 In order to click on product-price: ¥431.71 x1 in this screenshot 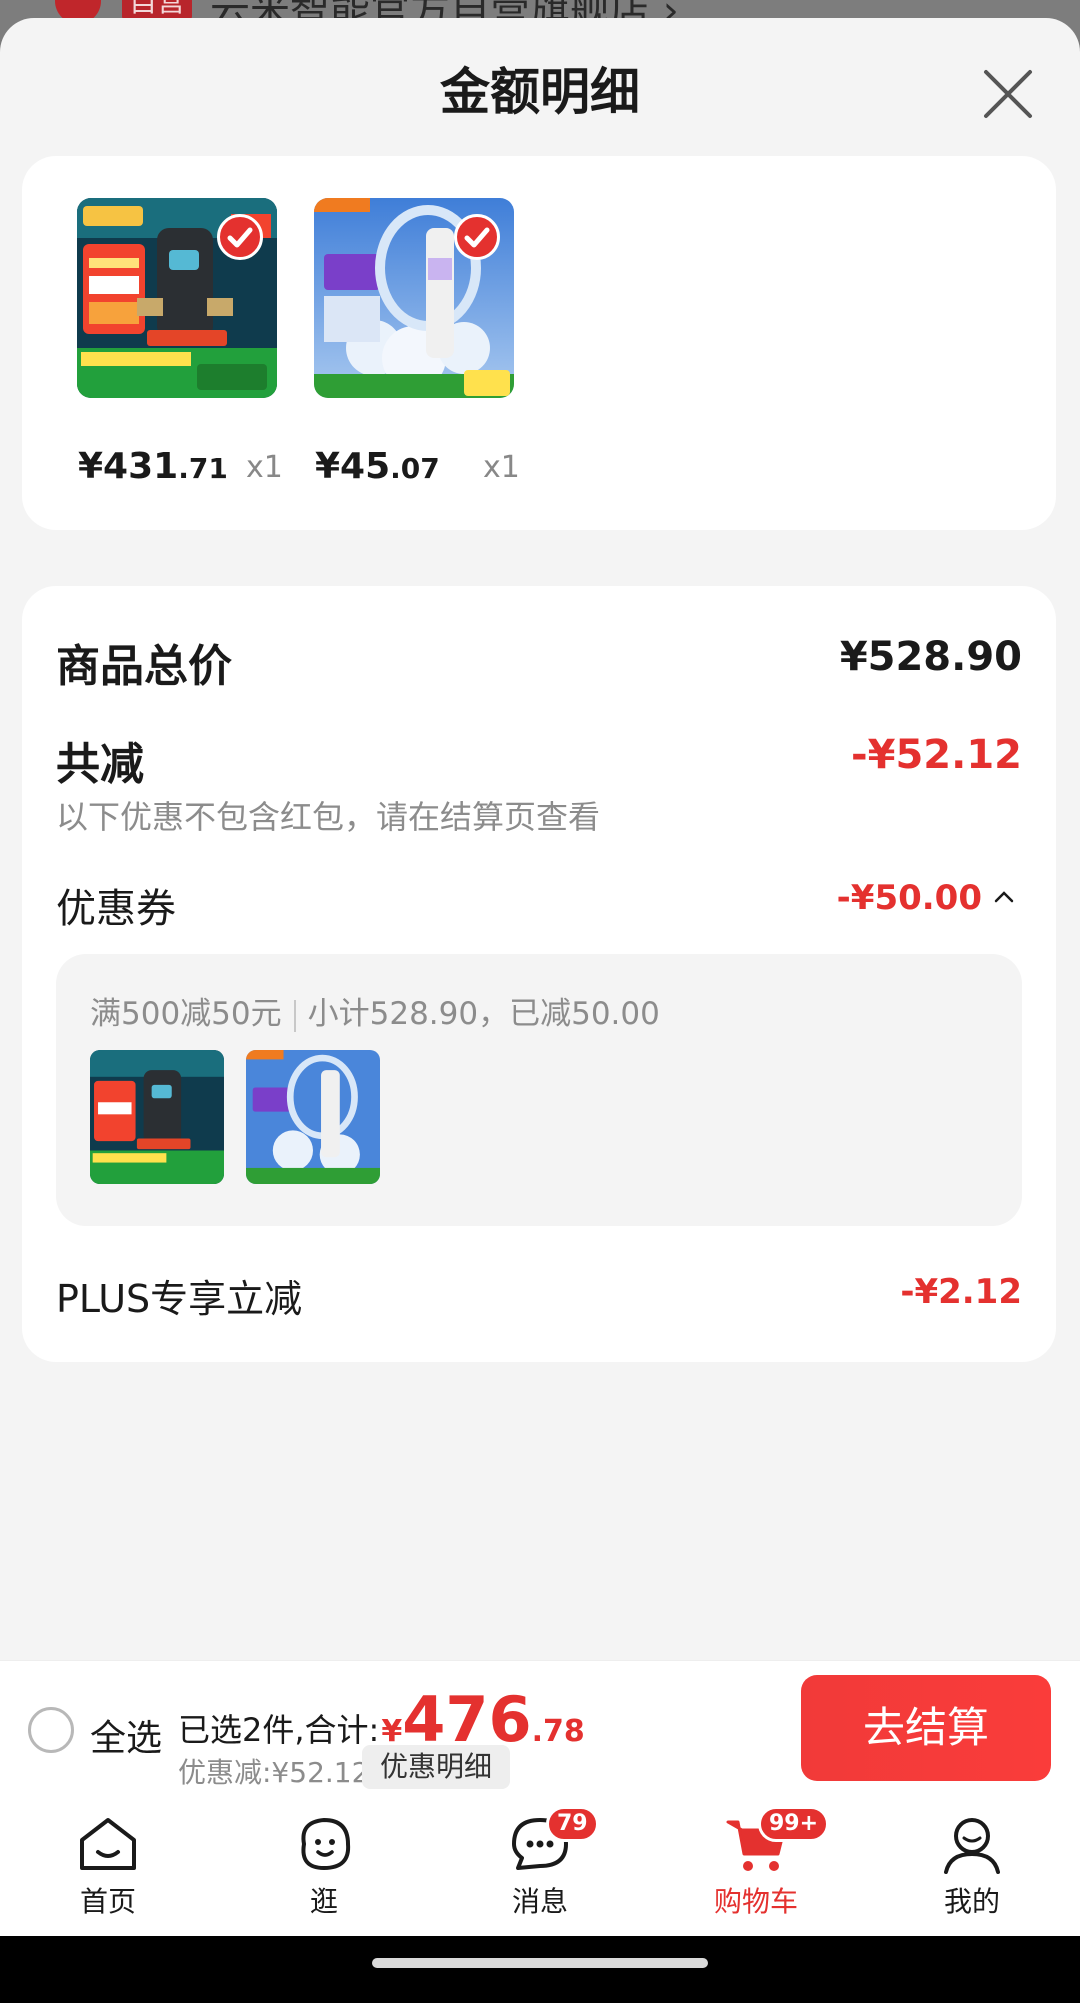, I will do `click(180, 466)`.